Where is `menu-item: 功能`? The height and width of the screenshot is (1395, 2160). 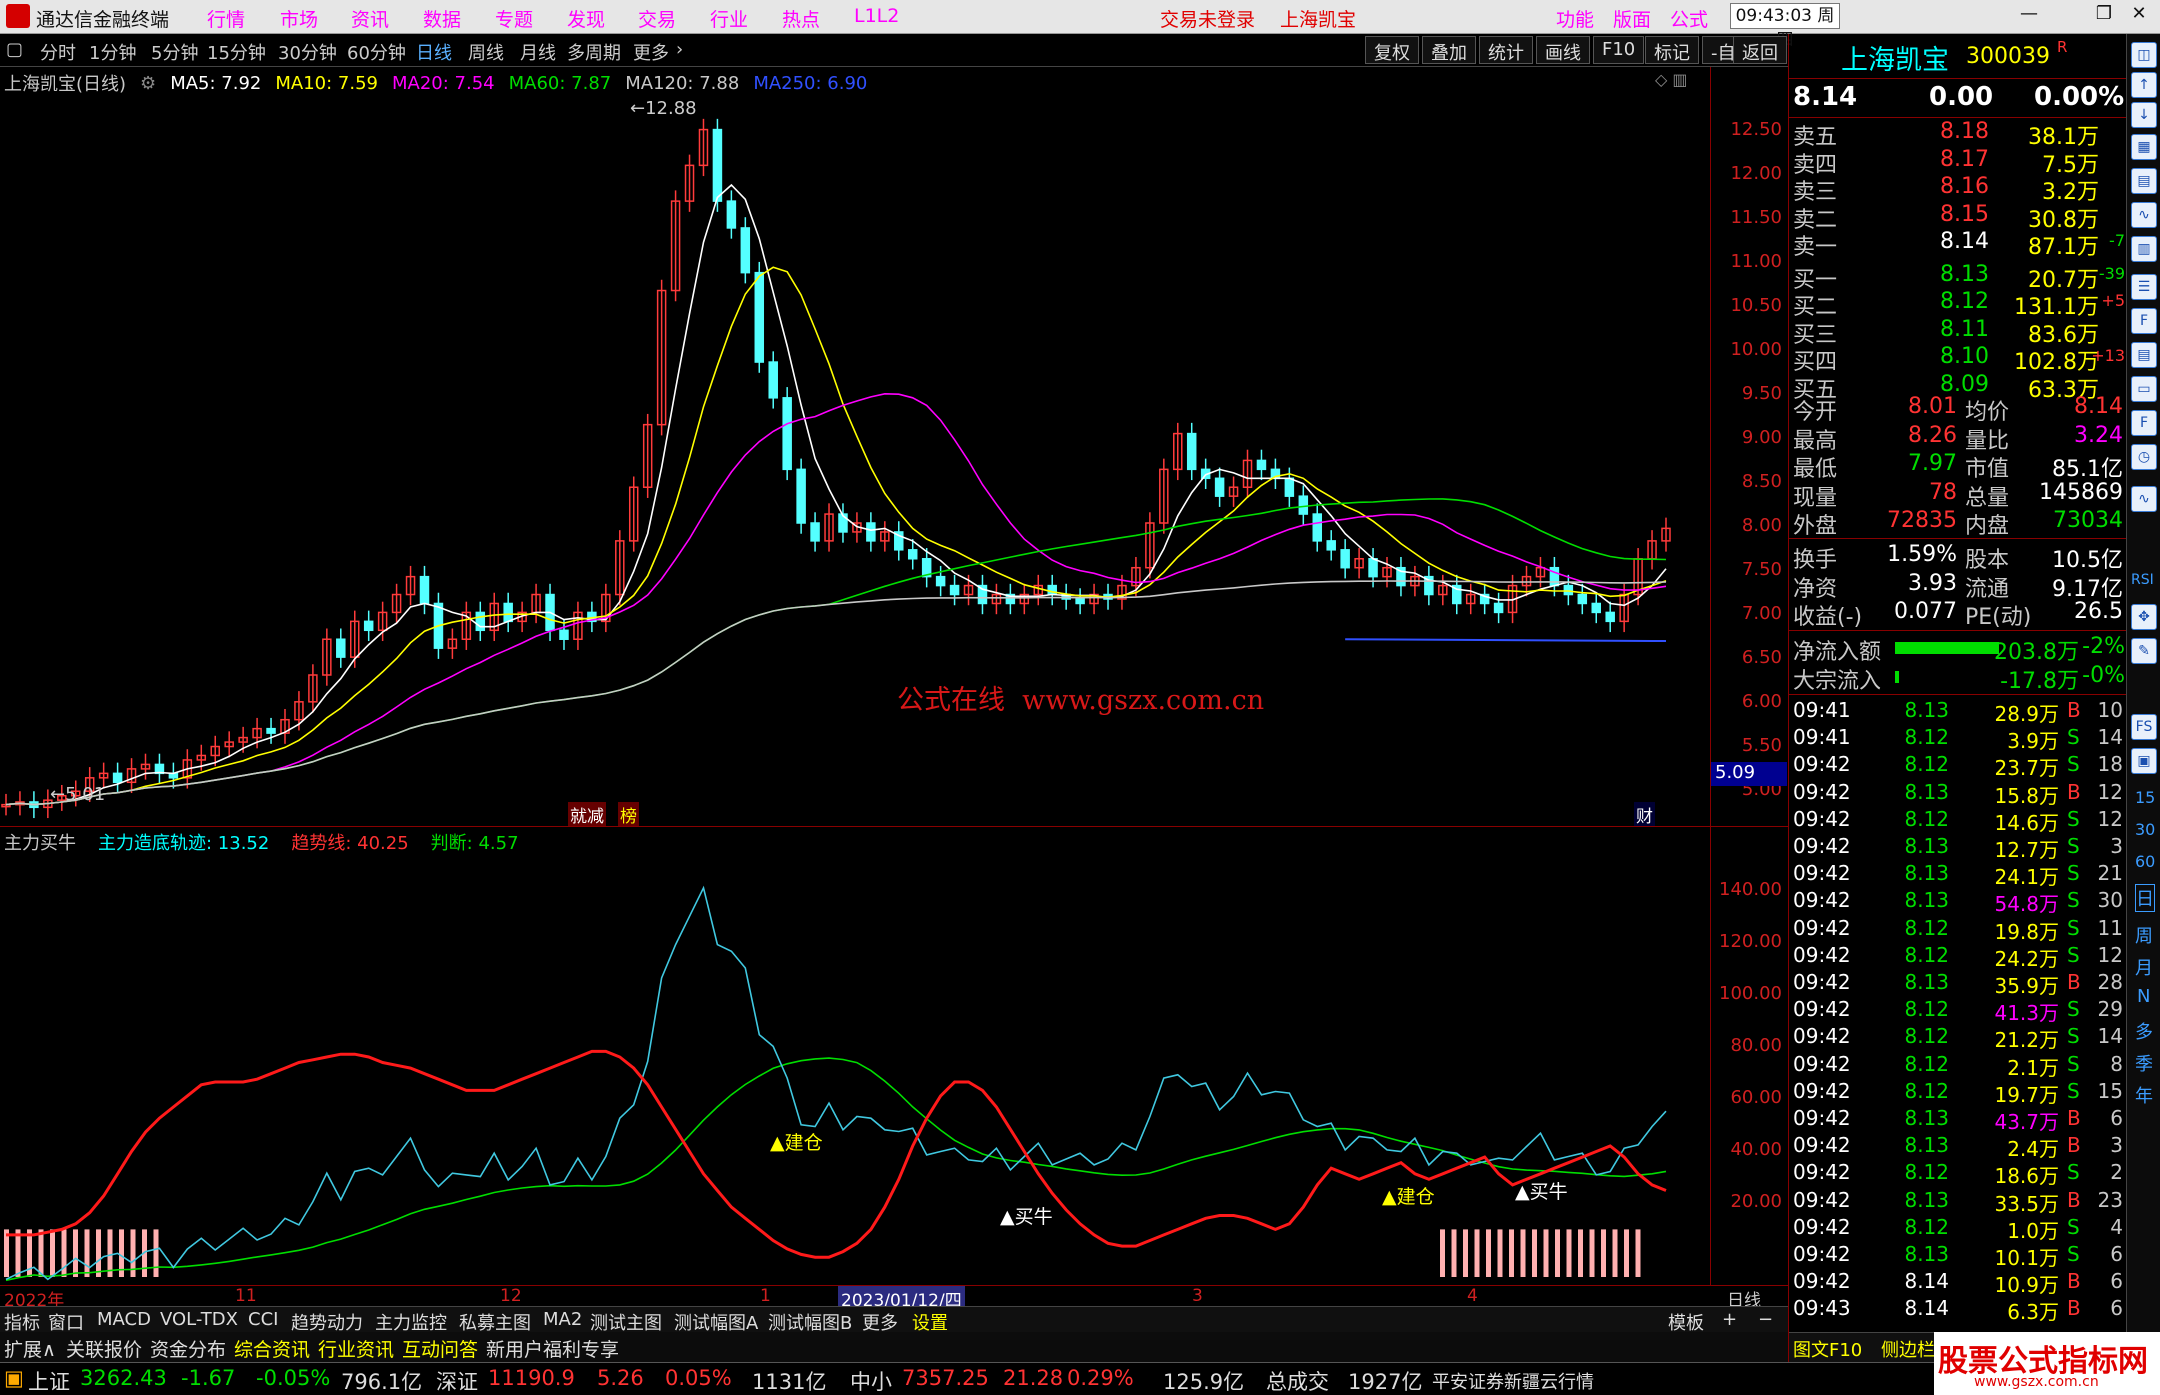
menu-item: 功能 is located at coordinates (1575, 18).